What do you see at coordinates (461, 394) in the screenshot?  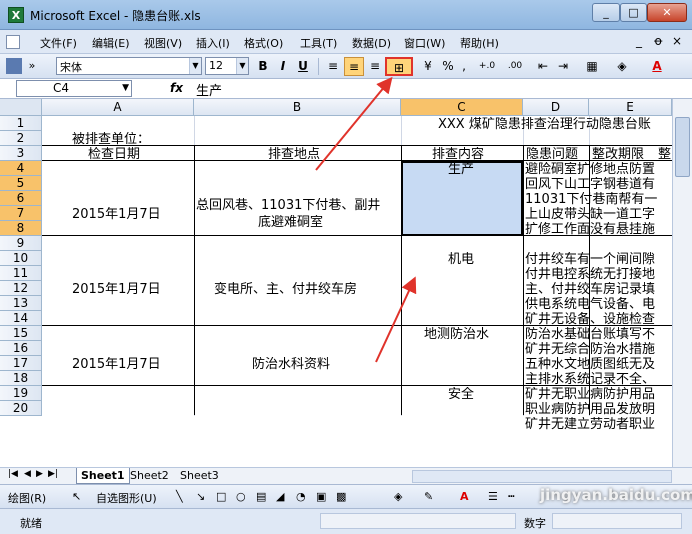 I see `content-cell: 安全` at bounding box center [461, 394].